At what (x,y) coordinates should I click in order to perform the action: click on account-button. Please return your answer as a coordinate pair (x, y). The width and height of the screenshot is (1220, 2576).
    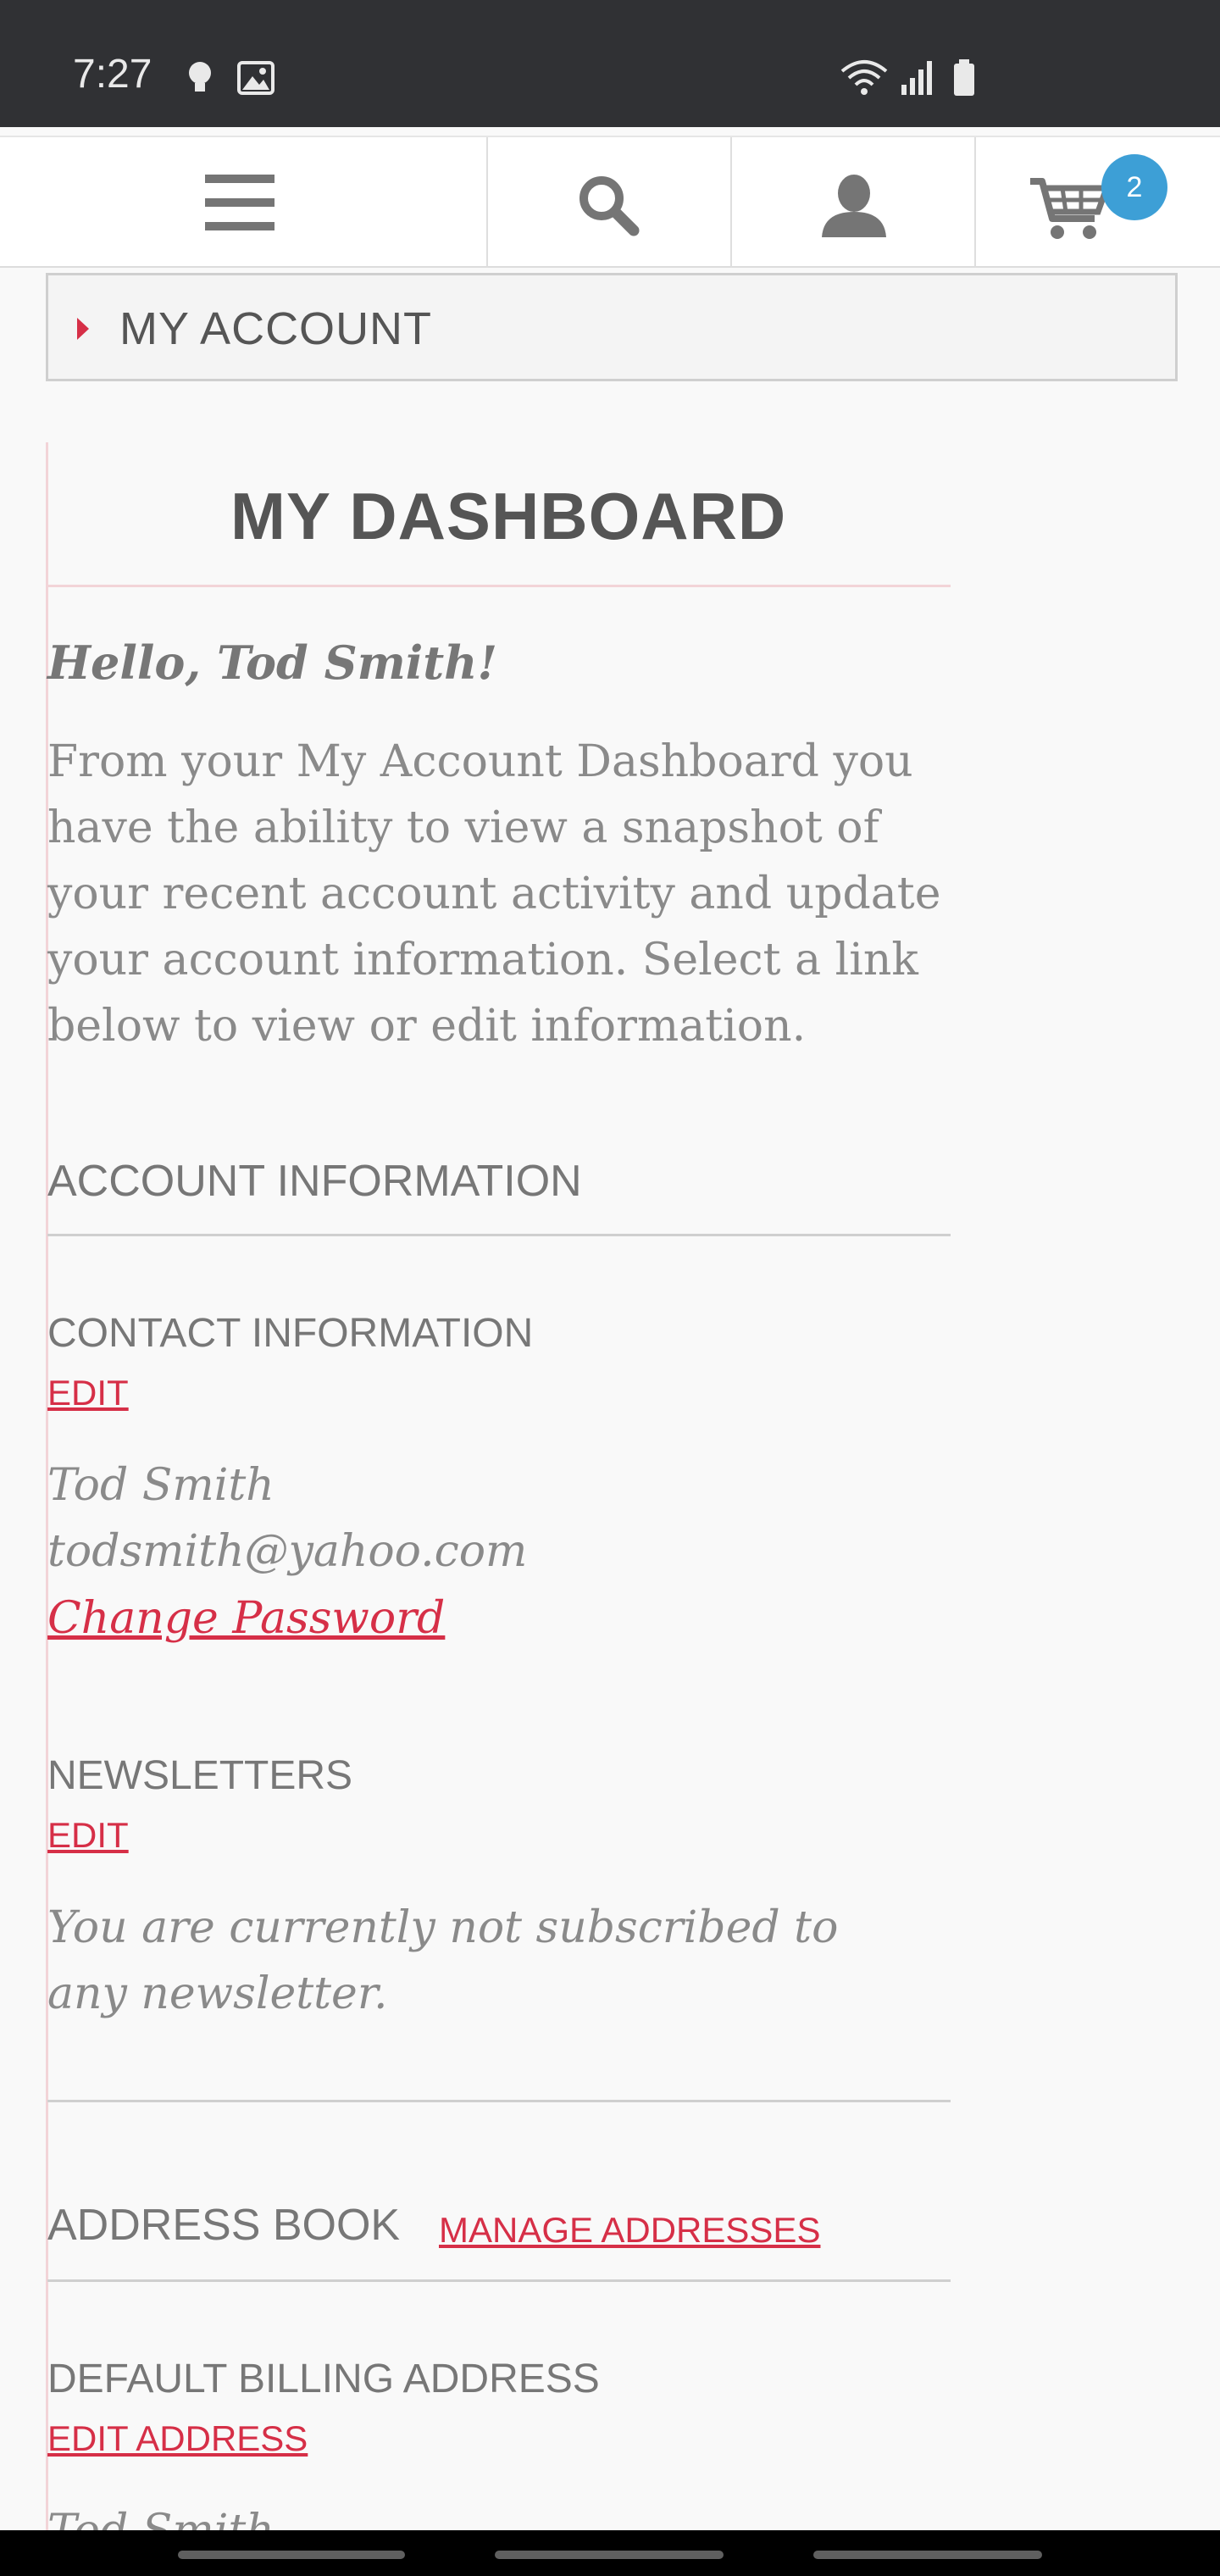
    Looking at the image, I should click on (854, 202).